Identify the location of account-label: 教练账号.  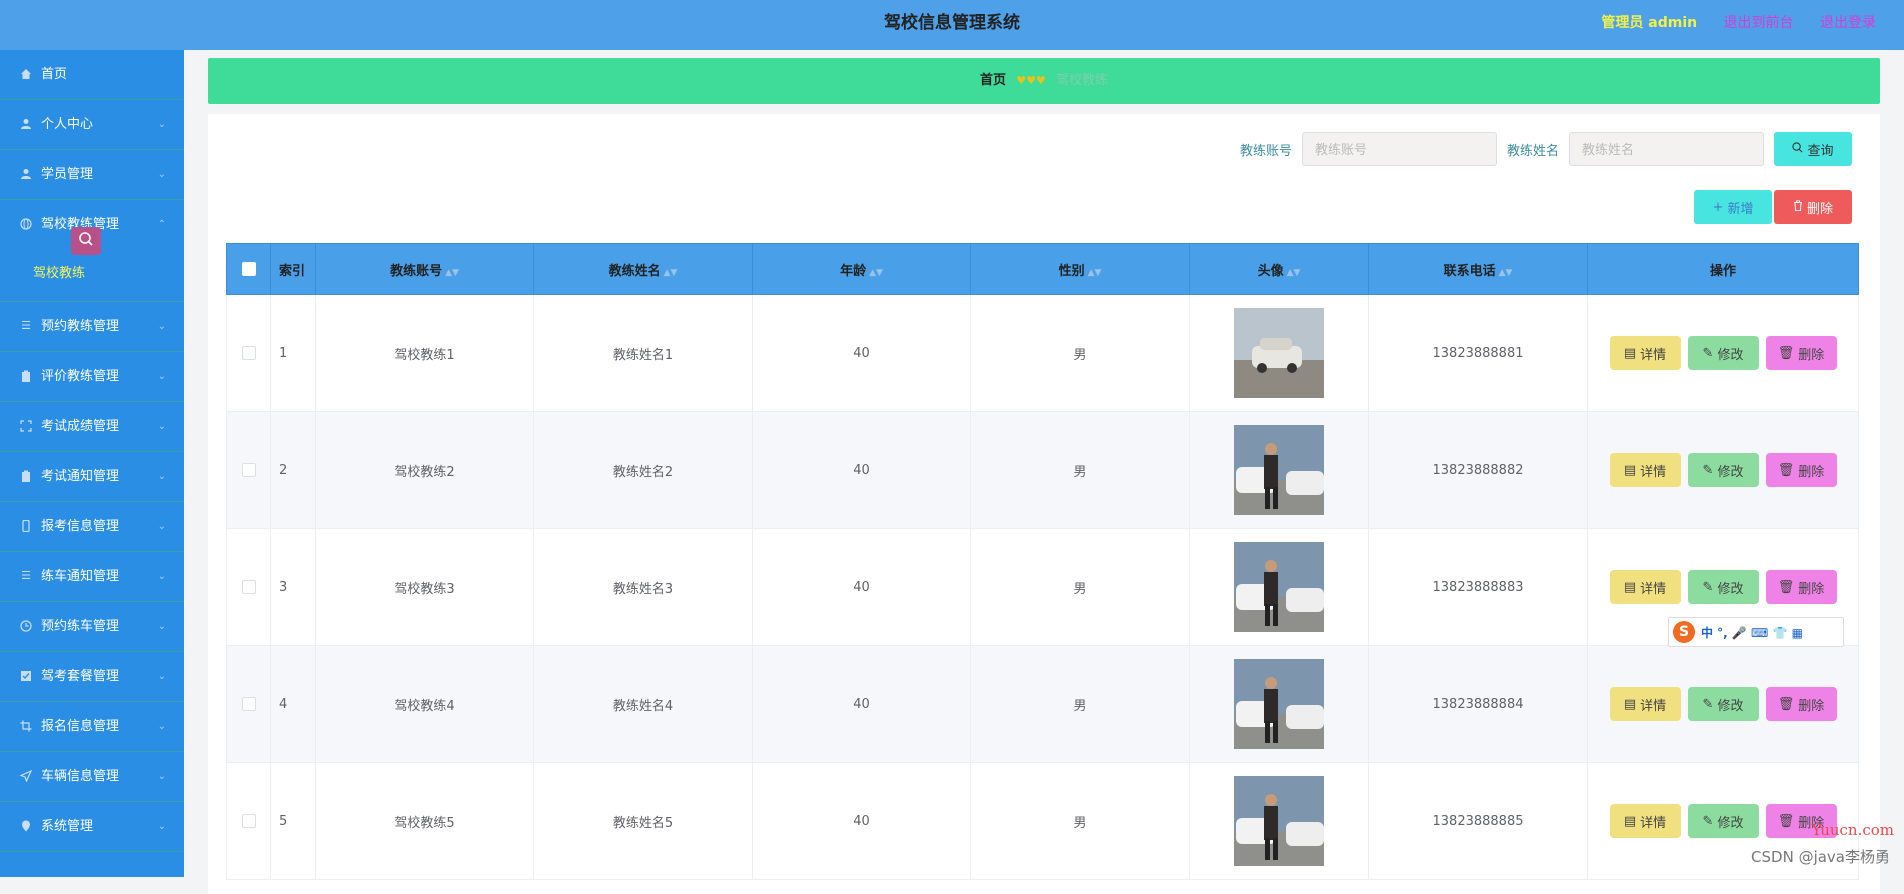
(1265, 151).